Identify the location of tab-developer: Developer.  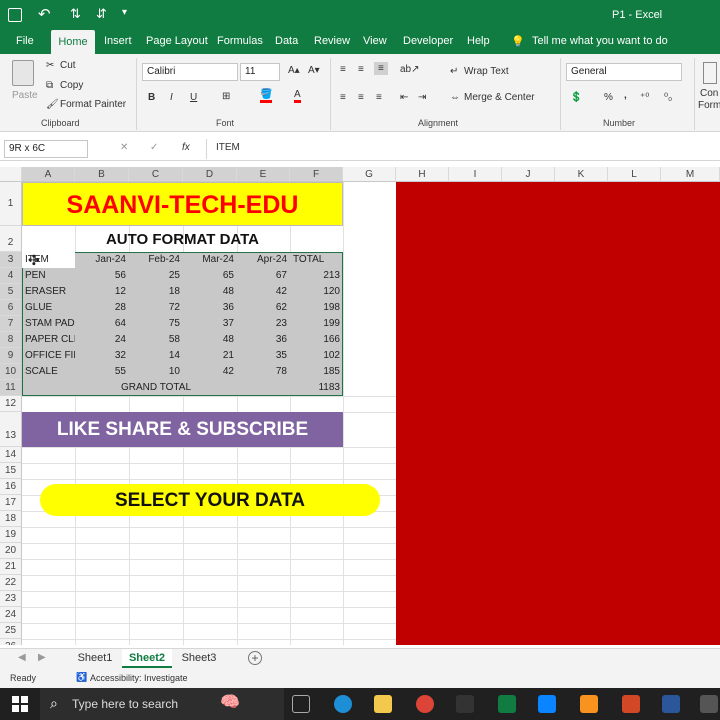
(428, 41).